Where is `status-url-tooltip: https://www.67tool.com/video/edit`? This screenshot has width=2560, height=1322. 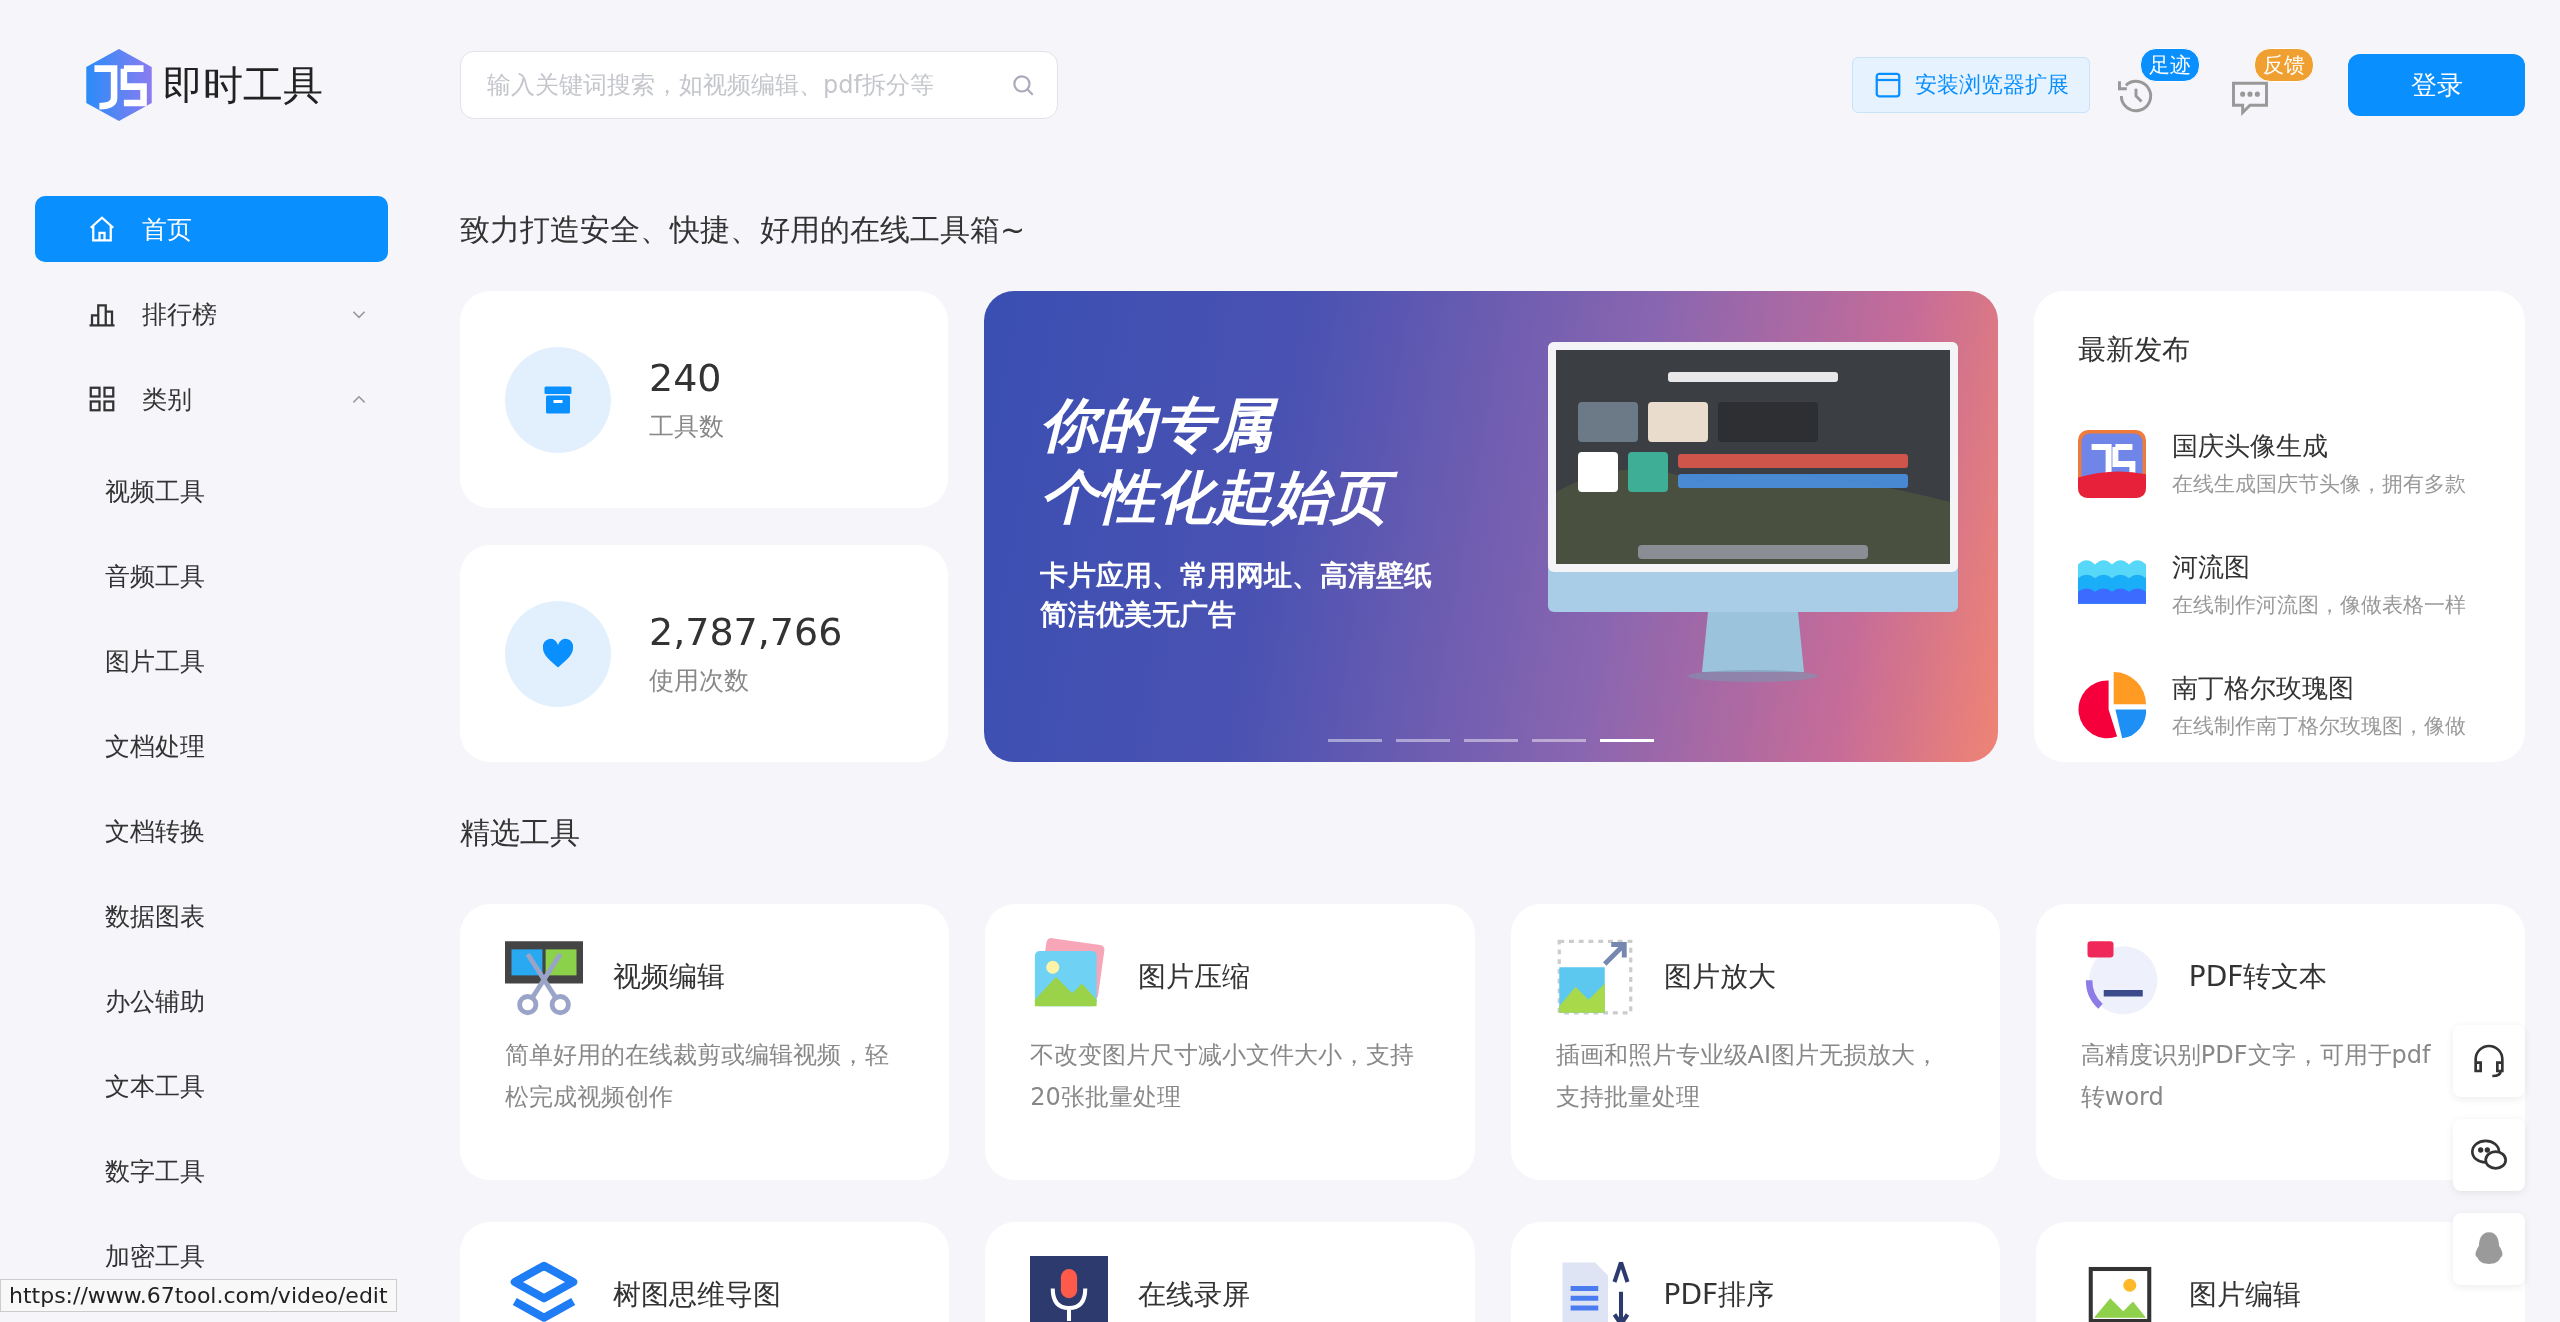
status-url-tooltip: https://www.67tool.com/video/edit is located at coordinates (198, 1295).